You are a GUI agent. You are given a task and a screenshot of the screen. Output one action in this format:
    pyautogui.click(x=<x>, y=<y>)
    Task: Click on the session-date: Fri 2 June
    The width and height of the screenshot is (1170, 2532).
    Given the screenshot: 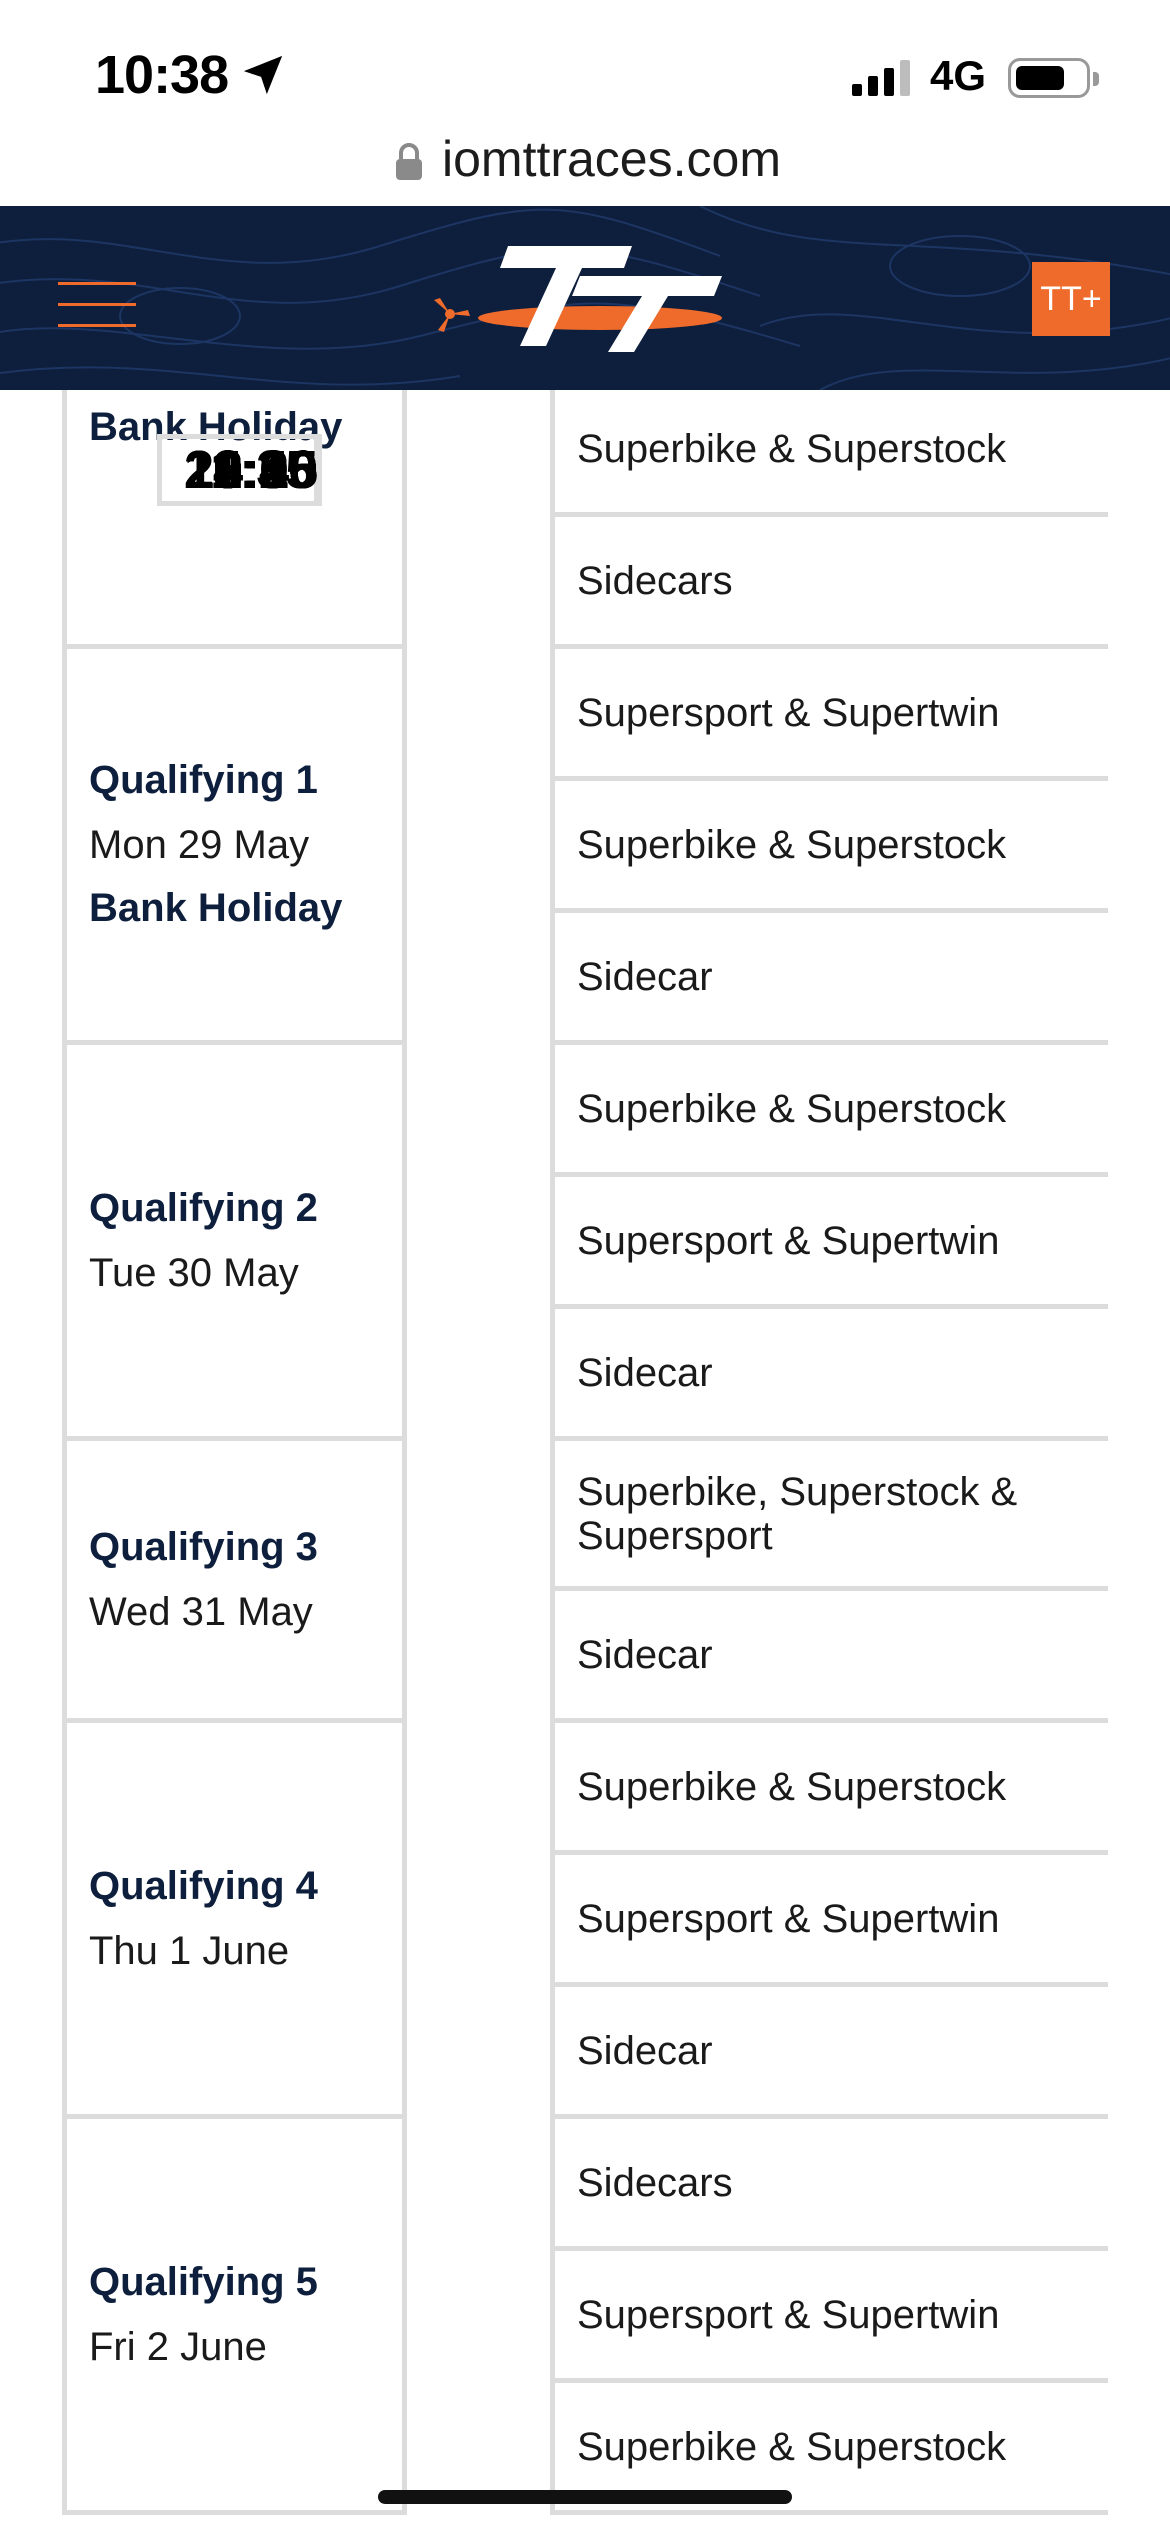 What is the action you would take?
    pyautogui.click(x=178, y=2346)
    